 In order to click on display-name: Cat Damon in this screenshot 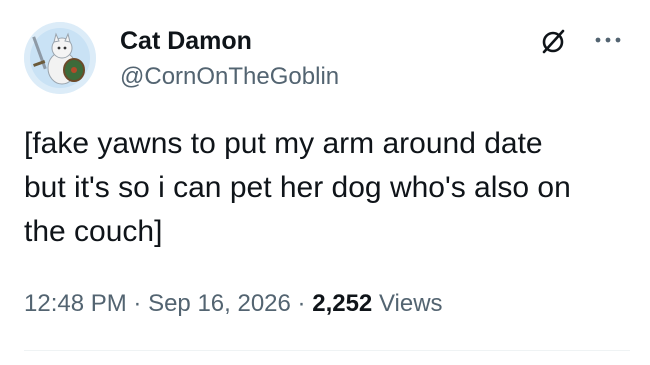, I will do `click(229, 41)`.